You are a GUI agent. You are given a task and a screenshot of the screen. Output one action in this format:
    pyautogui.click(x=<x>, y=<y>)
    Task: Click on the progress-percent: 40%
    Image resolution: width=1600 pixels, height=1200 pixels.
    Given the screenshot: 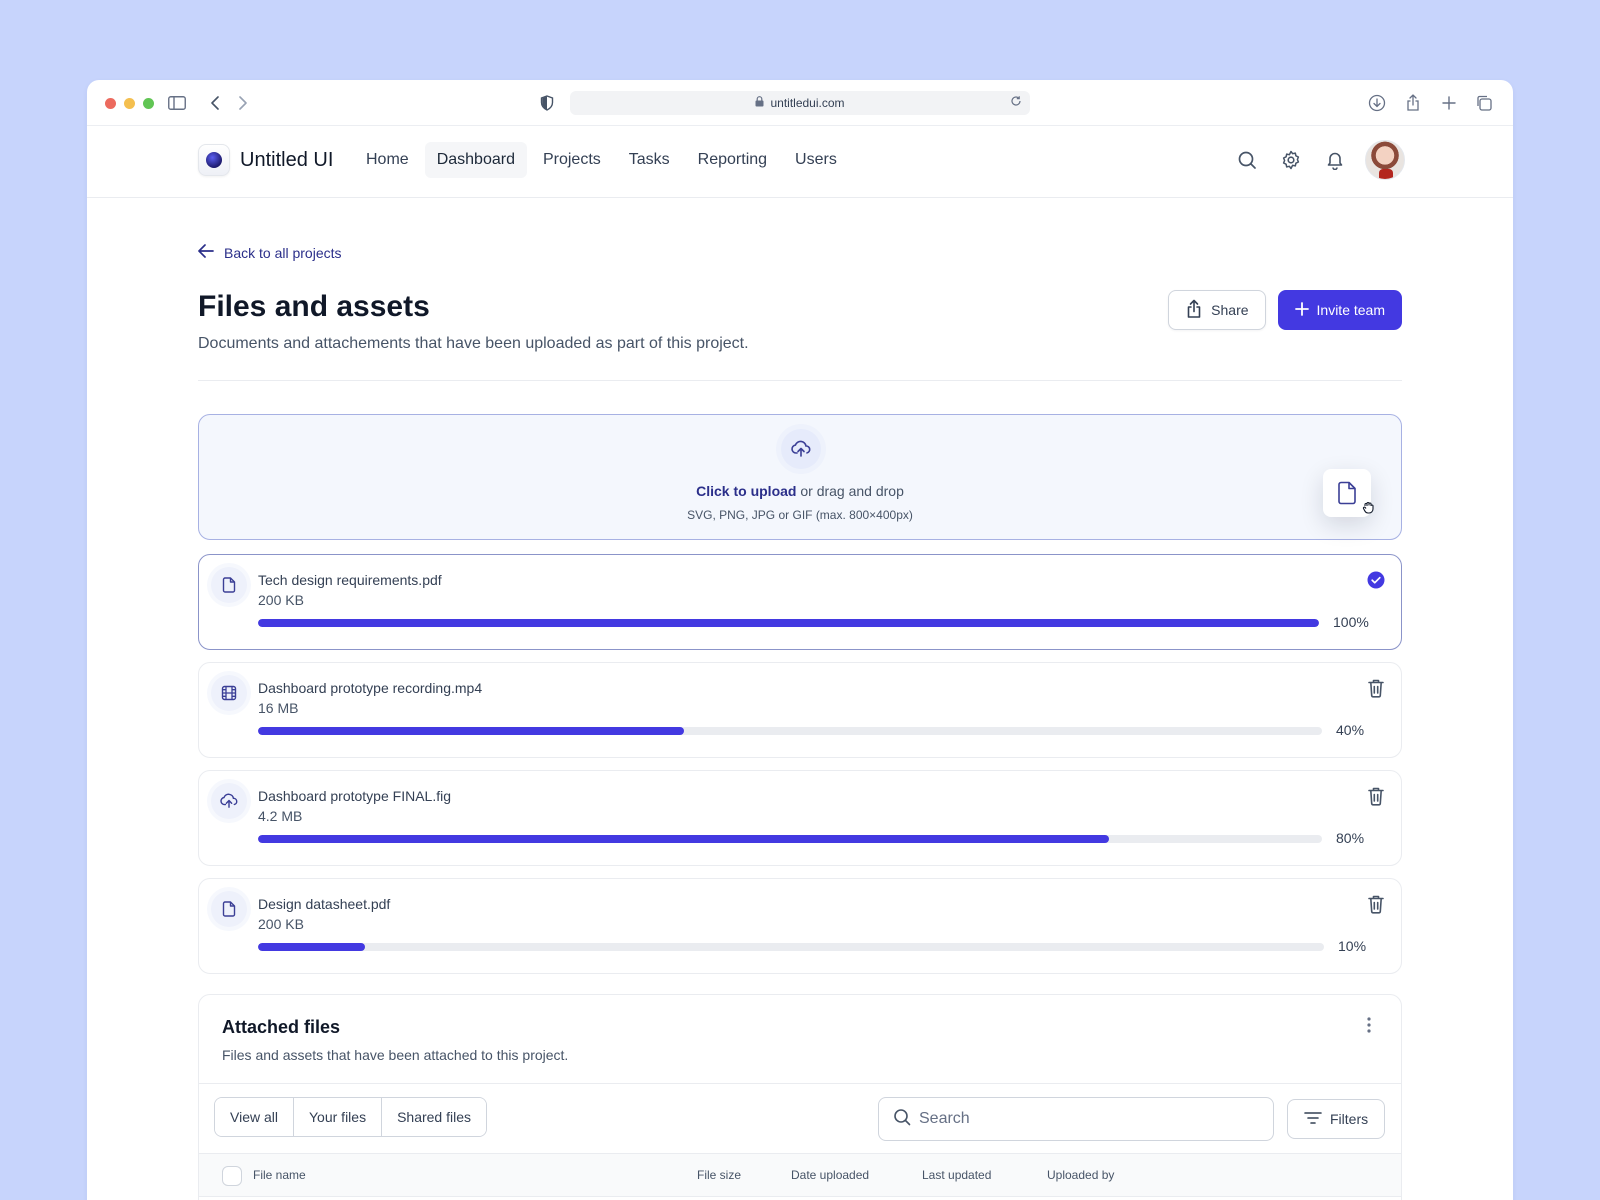 What is the action you would take?
    pyautogui.click(x=1350, y=730)
    